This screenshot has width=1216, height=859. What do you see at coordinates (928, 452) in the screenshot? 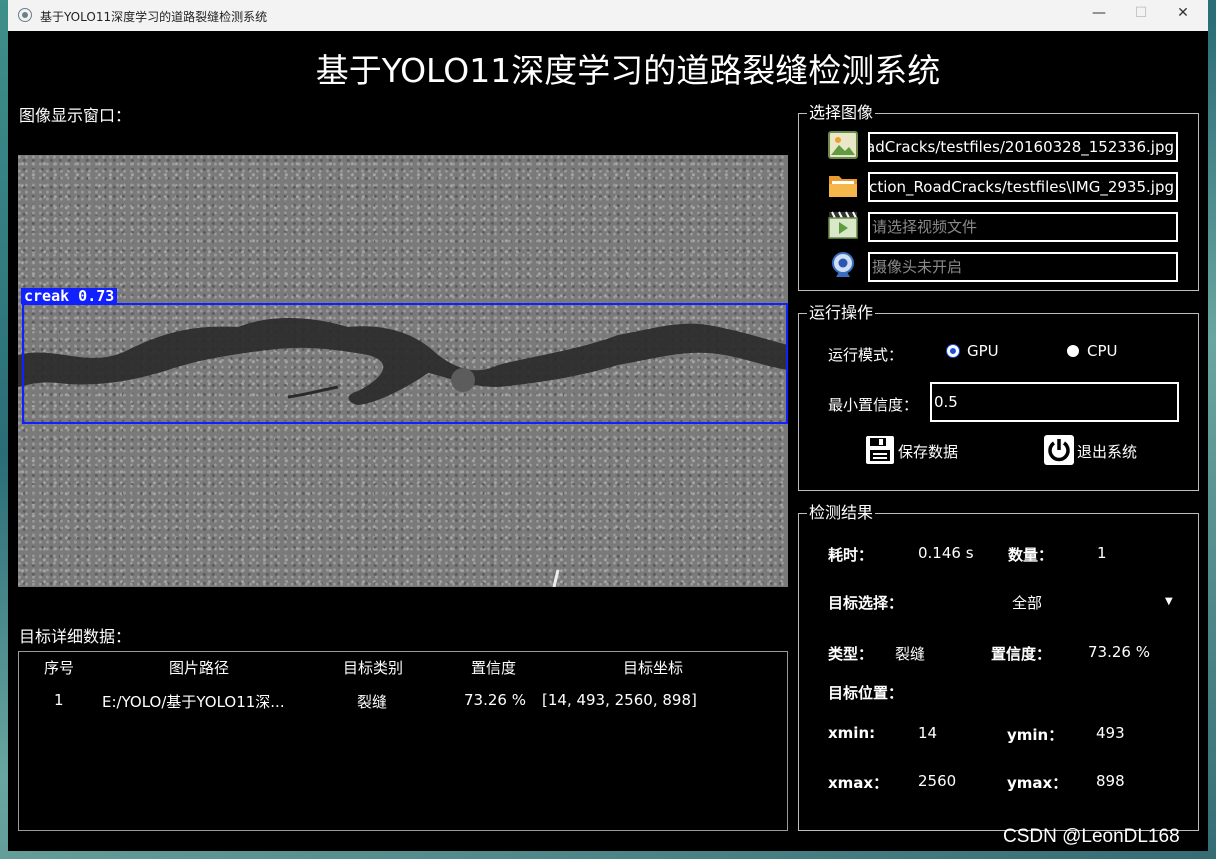
I see `save-data-label: 保存数据` at bounding box center [928, 452].